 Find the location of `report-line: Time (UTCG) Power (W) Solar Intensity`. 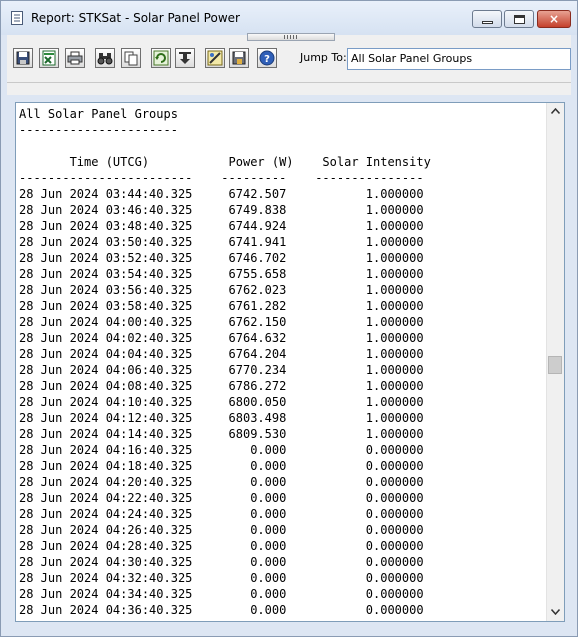

report-line: Time (UTCG) Power (W) Solar Intensity is located at coordinates (225, 162).